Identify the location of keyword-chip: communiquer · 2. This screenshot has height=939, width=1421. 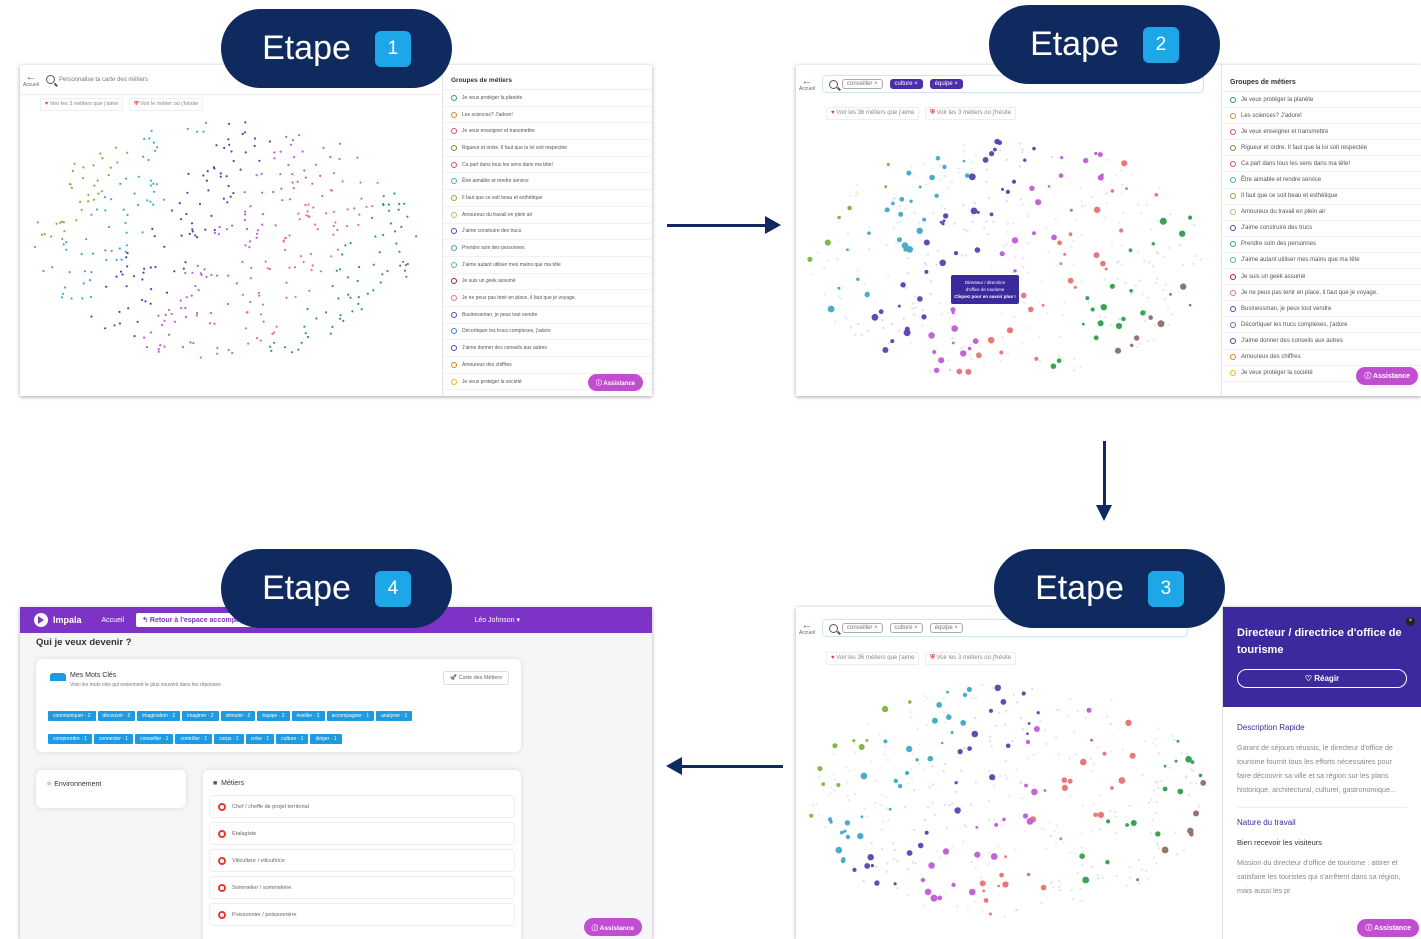
(72, 716).